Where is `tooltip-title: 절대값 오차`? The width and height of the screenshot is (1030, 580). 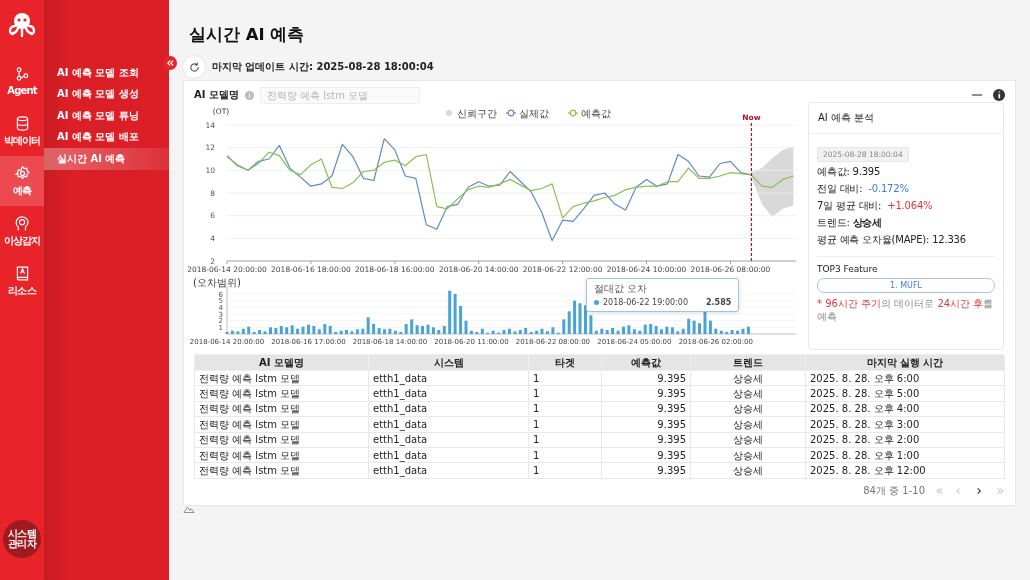 tooltip-title: 절대값 오차 is located at coordinates (621, 289).